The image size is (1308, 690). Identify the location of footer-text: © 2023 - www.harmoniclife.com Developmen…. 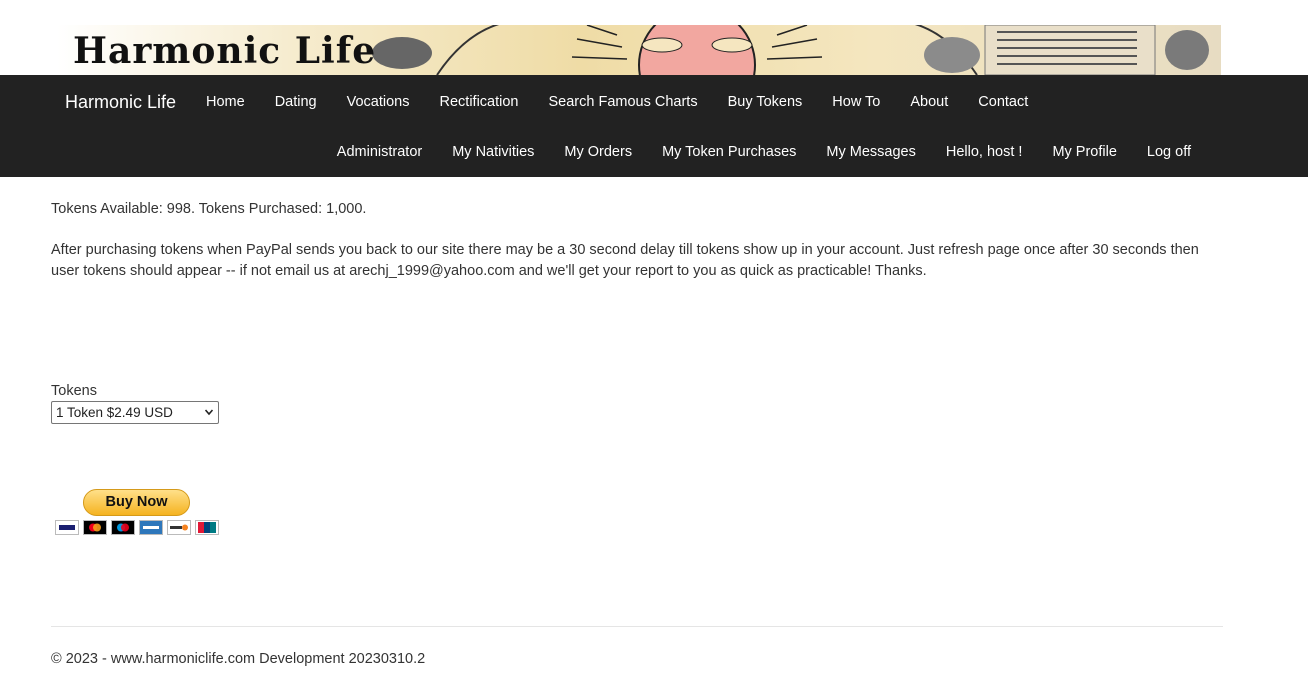
(238, 659).